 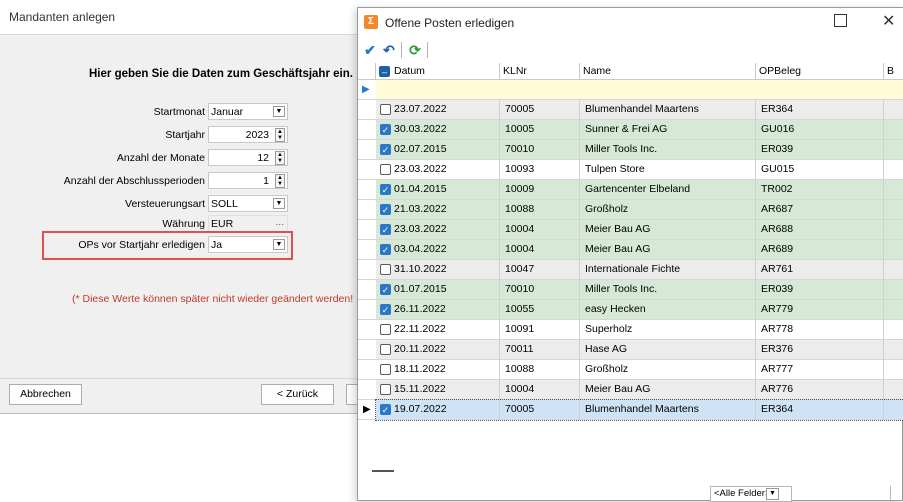 What do you see at coordinates (668, 250) in the screenshot?
I see `cell-name: Meier Bau AG` at bounding box center [668, 250].